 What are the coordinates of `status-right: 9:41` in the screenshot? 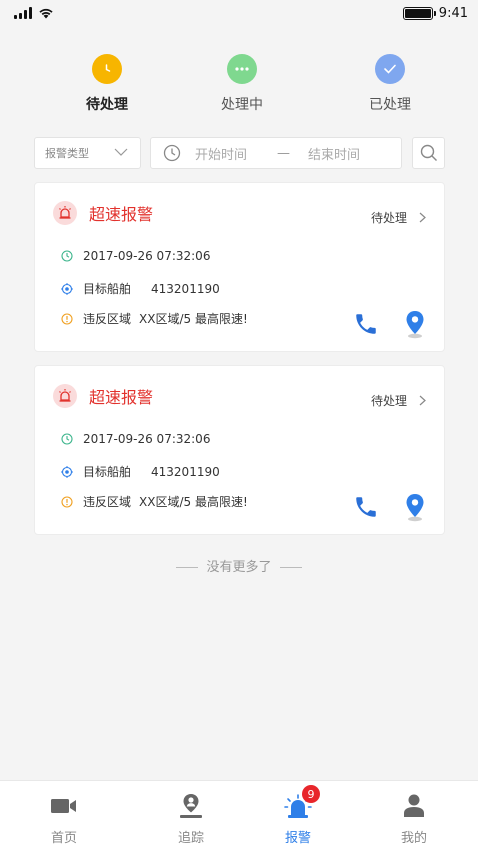 It's located at (435, 13).